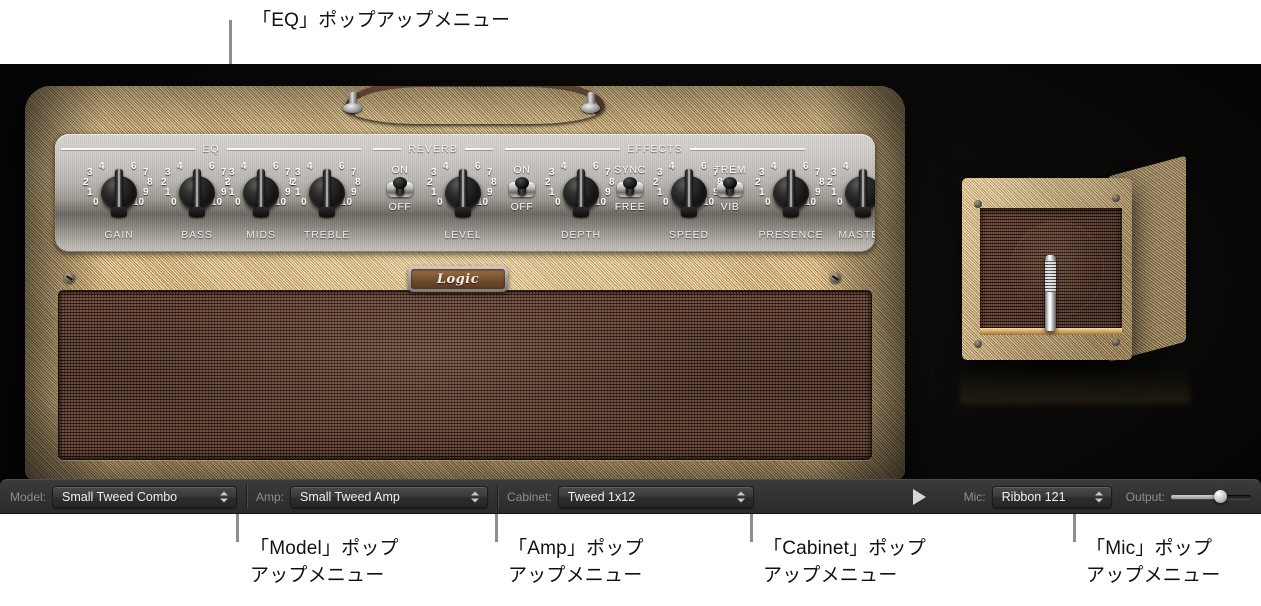 The height and width of the screenshot is (606, 1261). I want to click on logic-wordmark: Logic, so click(458, 279).